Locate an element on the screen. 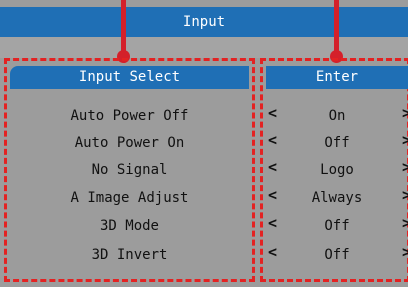 The image size is (408, 287). value-auto-power-on: Off is located at coordinates (337, 143).